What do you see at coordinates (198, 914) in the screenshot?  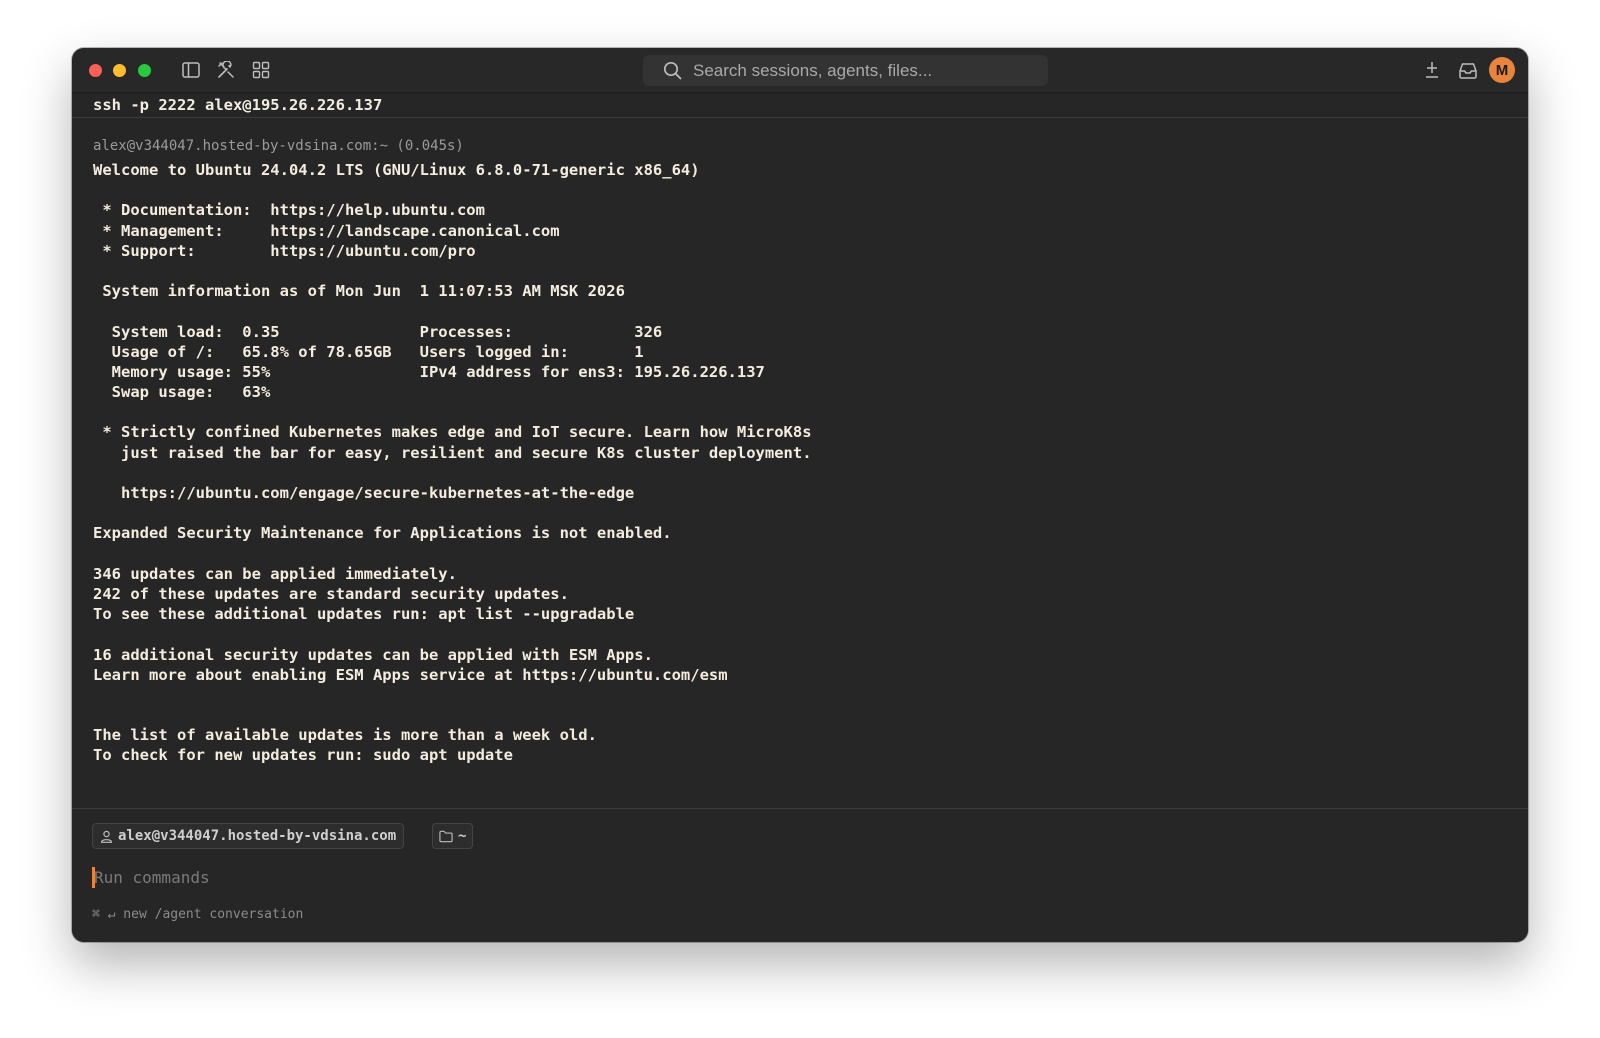 I see `shortcut-hint: ⌘ ↵ new /agent conversation` at bounding box center [198, 914].